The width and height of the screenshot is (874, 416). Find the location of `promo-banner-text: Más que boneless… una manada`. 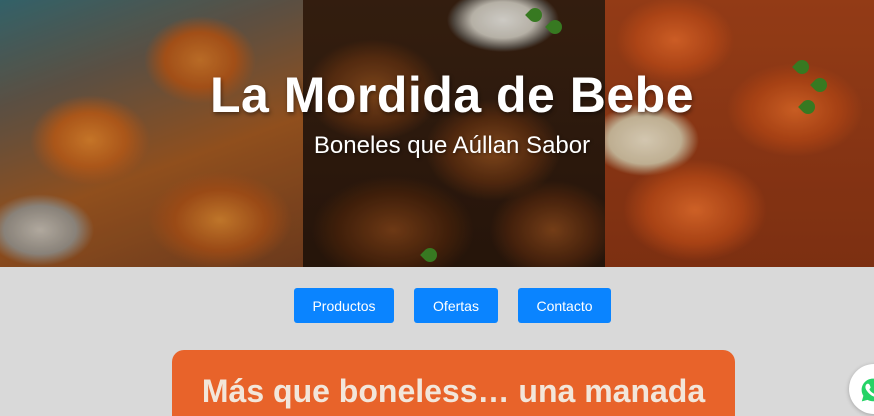

promo-banner-text: Más que boneless… una manada is located at coordinates (453, 391).